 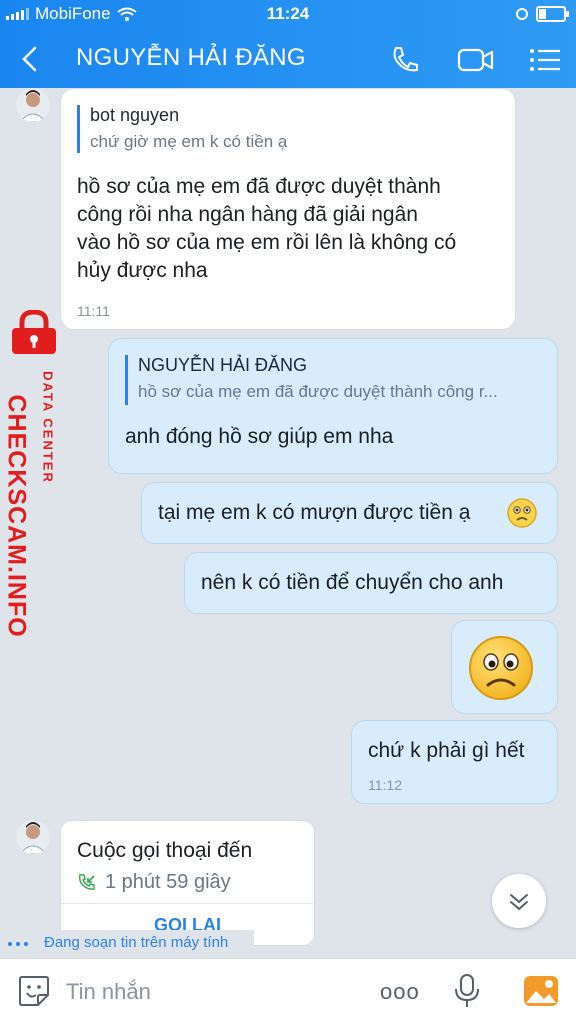 I want to click on typing-indicator: Đang soạn tin trên máy tính, so click(x=127, y=944).